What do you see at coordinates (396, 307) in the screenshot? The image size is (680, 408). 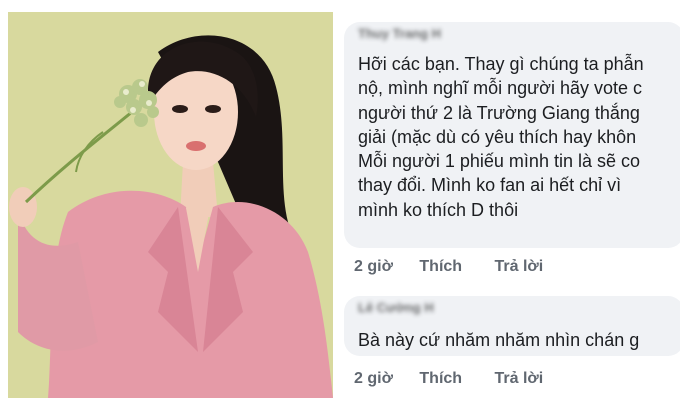 I see `comment-author: Lê Cường H` at bounding box center [396, 307].